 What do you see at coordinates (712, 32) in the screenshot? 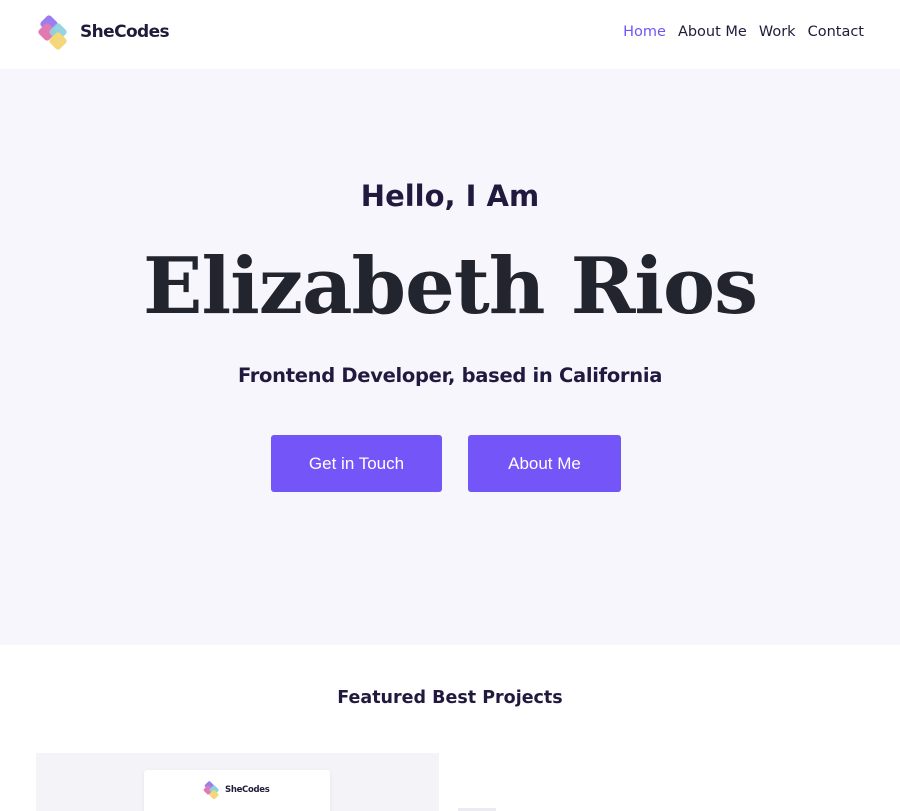
I see `nav-about-link: About Me` at bounding box center [712, 32].